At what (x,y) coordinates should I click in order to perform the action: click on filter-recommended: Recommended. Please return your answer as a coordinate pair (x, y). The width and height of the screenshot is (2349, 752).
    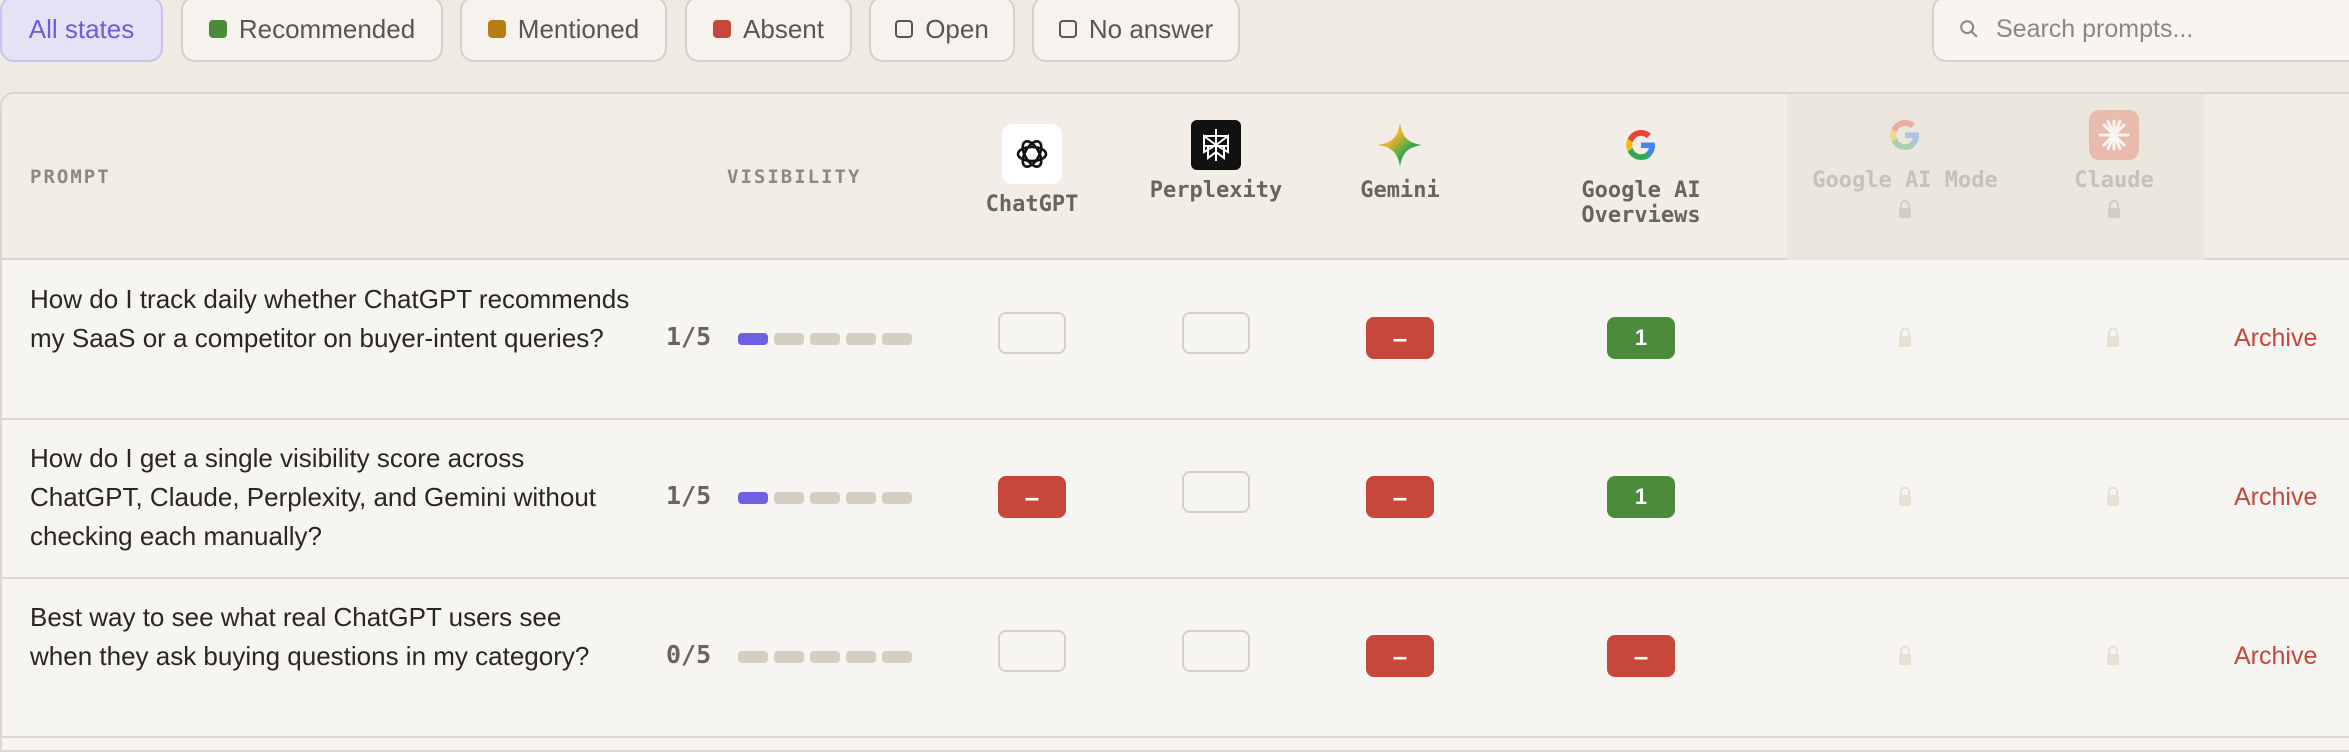
    Looking at the image, I should click on (312, 31).